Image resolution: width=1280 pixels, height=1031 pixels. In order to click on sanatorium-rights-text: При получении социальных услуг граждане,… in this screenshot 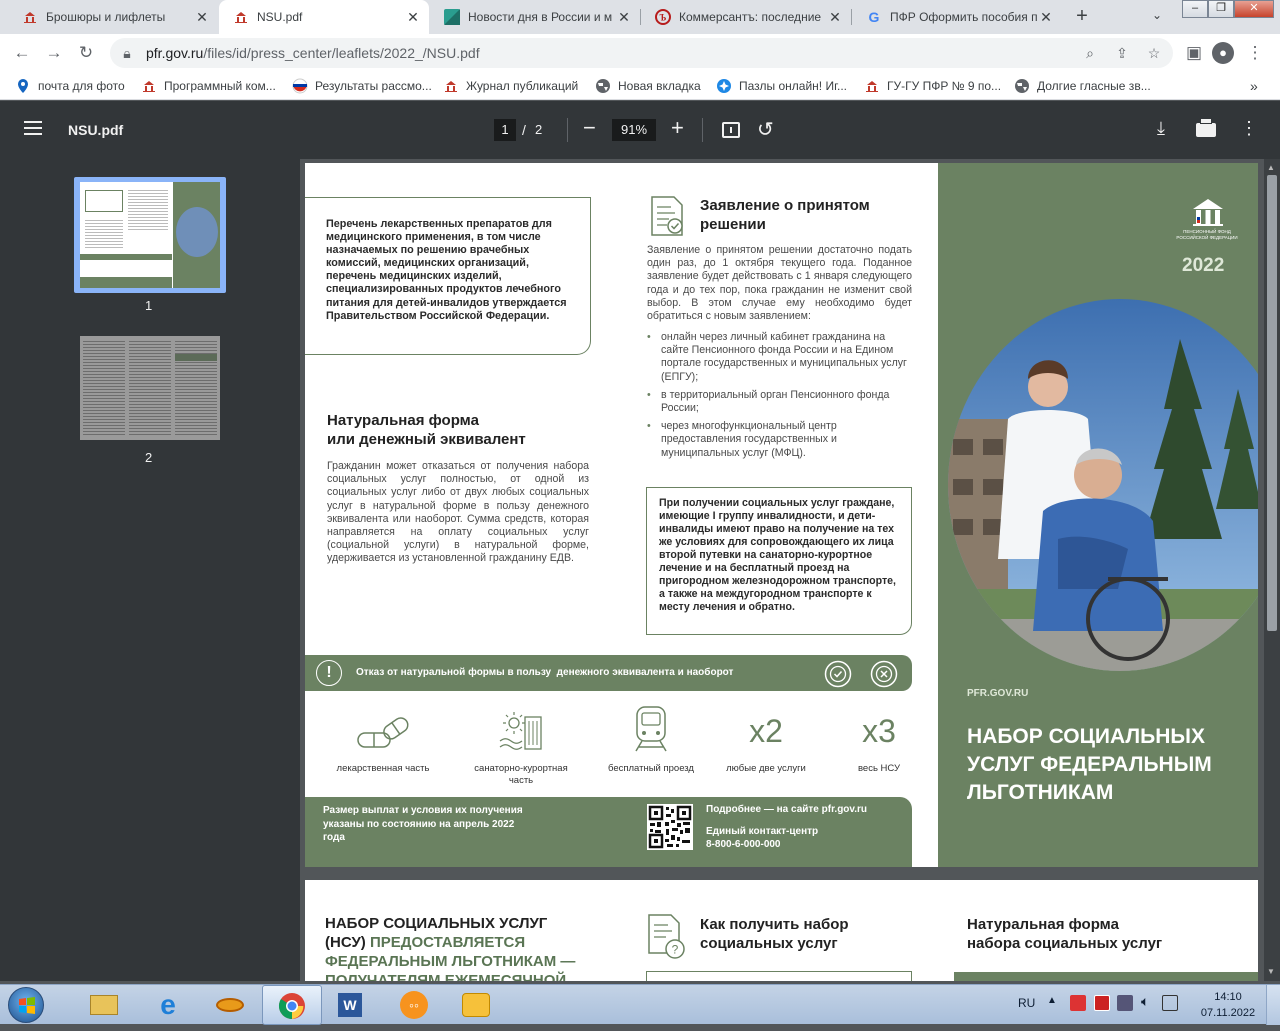, I will do `click(777, 555)`.